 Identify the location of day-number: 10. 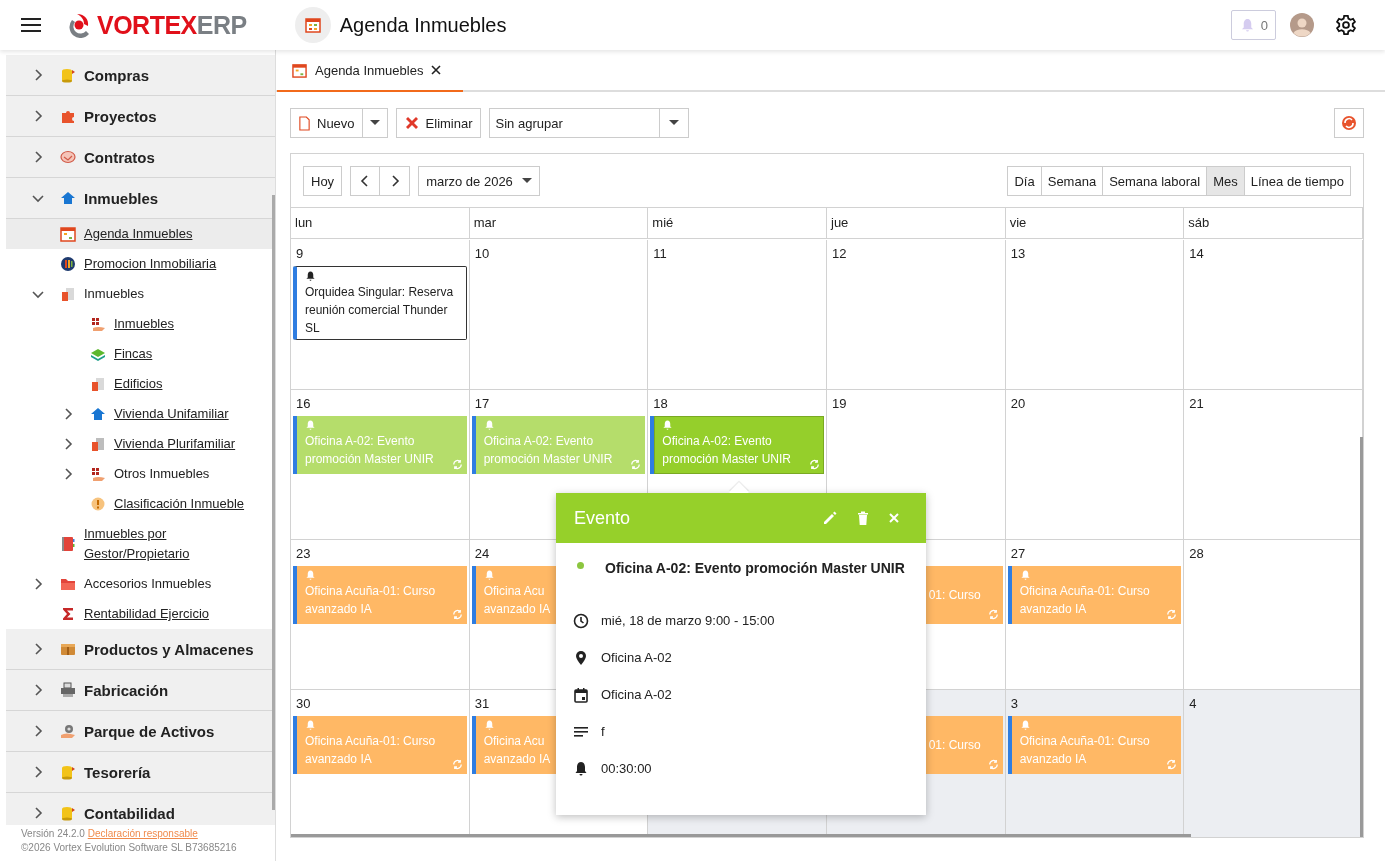
(482, 253).